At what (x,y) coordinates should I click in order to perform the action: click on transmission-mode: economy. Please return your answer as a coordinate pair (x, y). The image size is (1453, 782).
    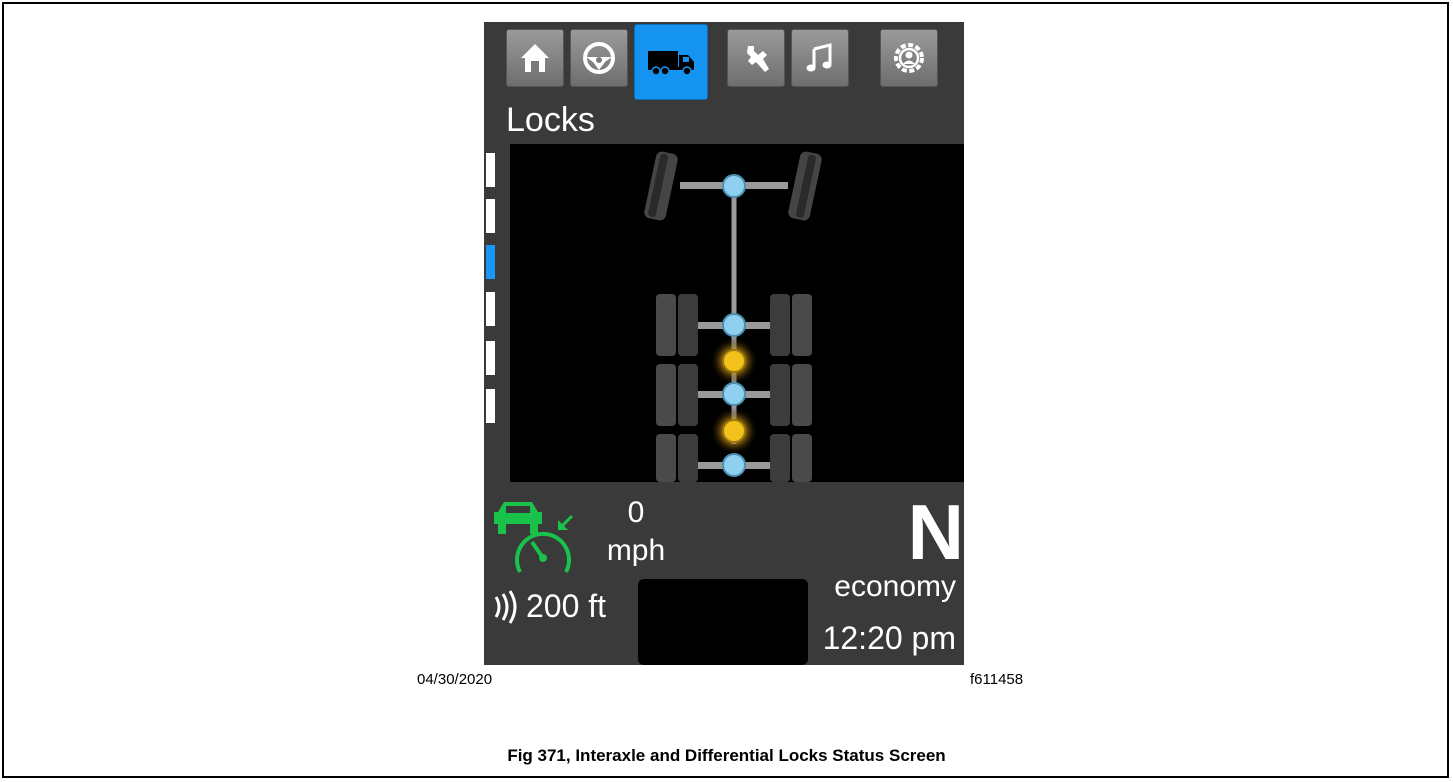
    Looking at the image, I should click on (895, 586).